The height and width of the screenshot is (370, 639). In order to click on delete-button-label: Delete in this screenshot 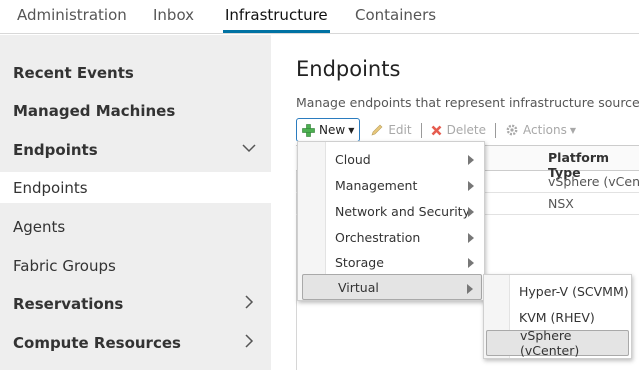, I will do `click(466, 130)`.